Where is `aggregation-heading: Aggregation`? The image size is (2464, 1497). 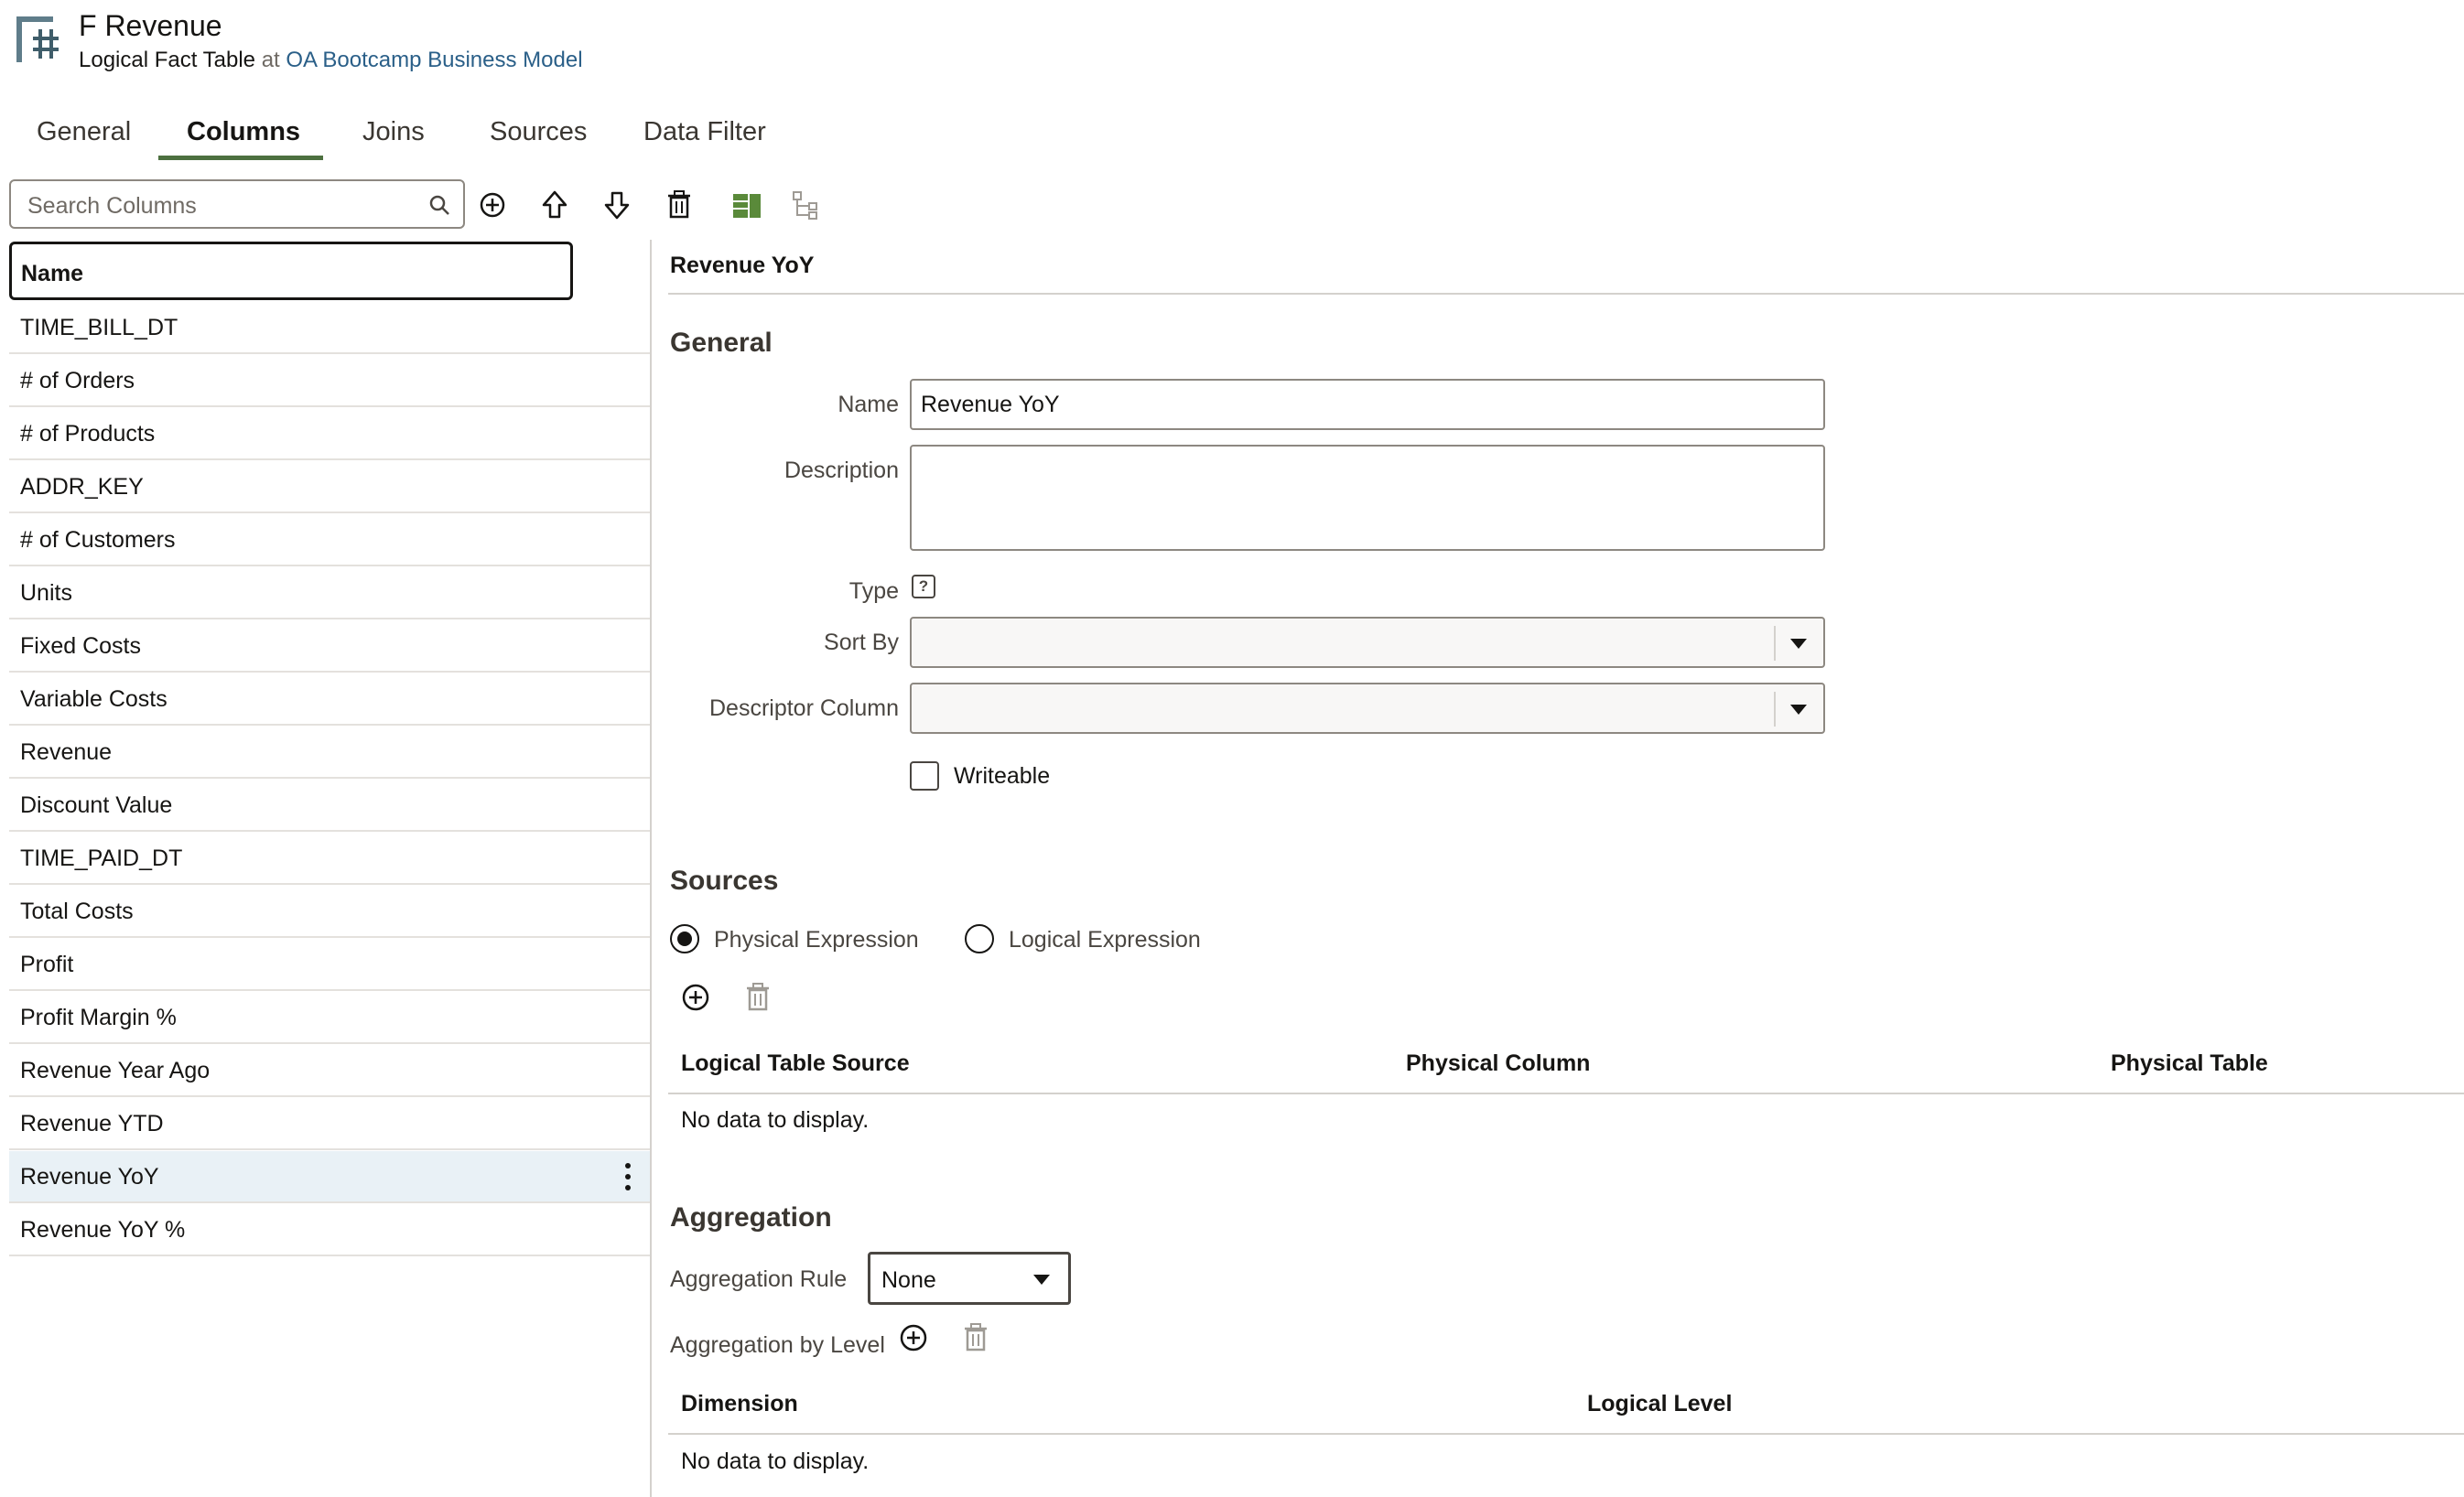
aggregation-heading: Aggregation is located at coordinates (751, 1217).